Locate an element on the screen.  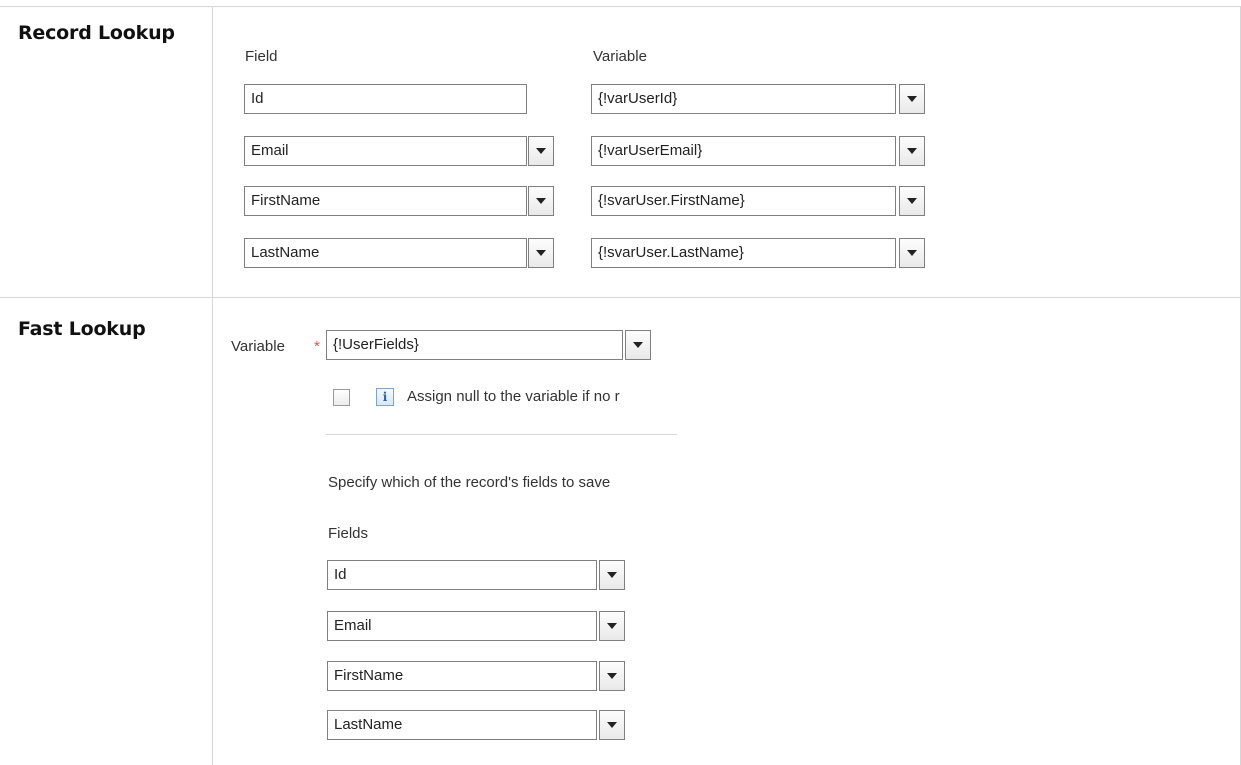
fast-field-value: Email is located at coordinates (462, 626).